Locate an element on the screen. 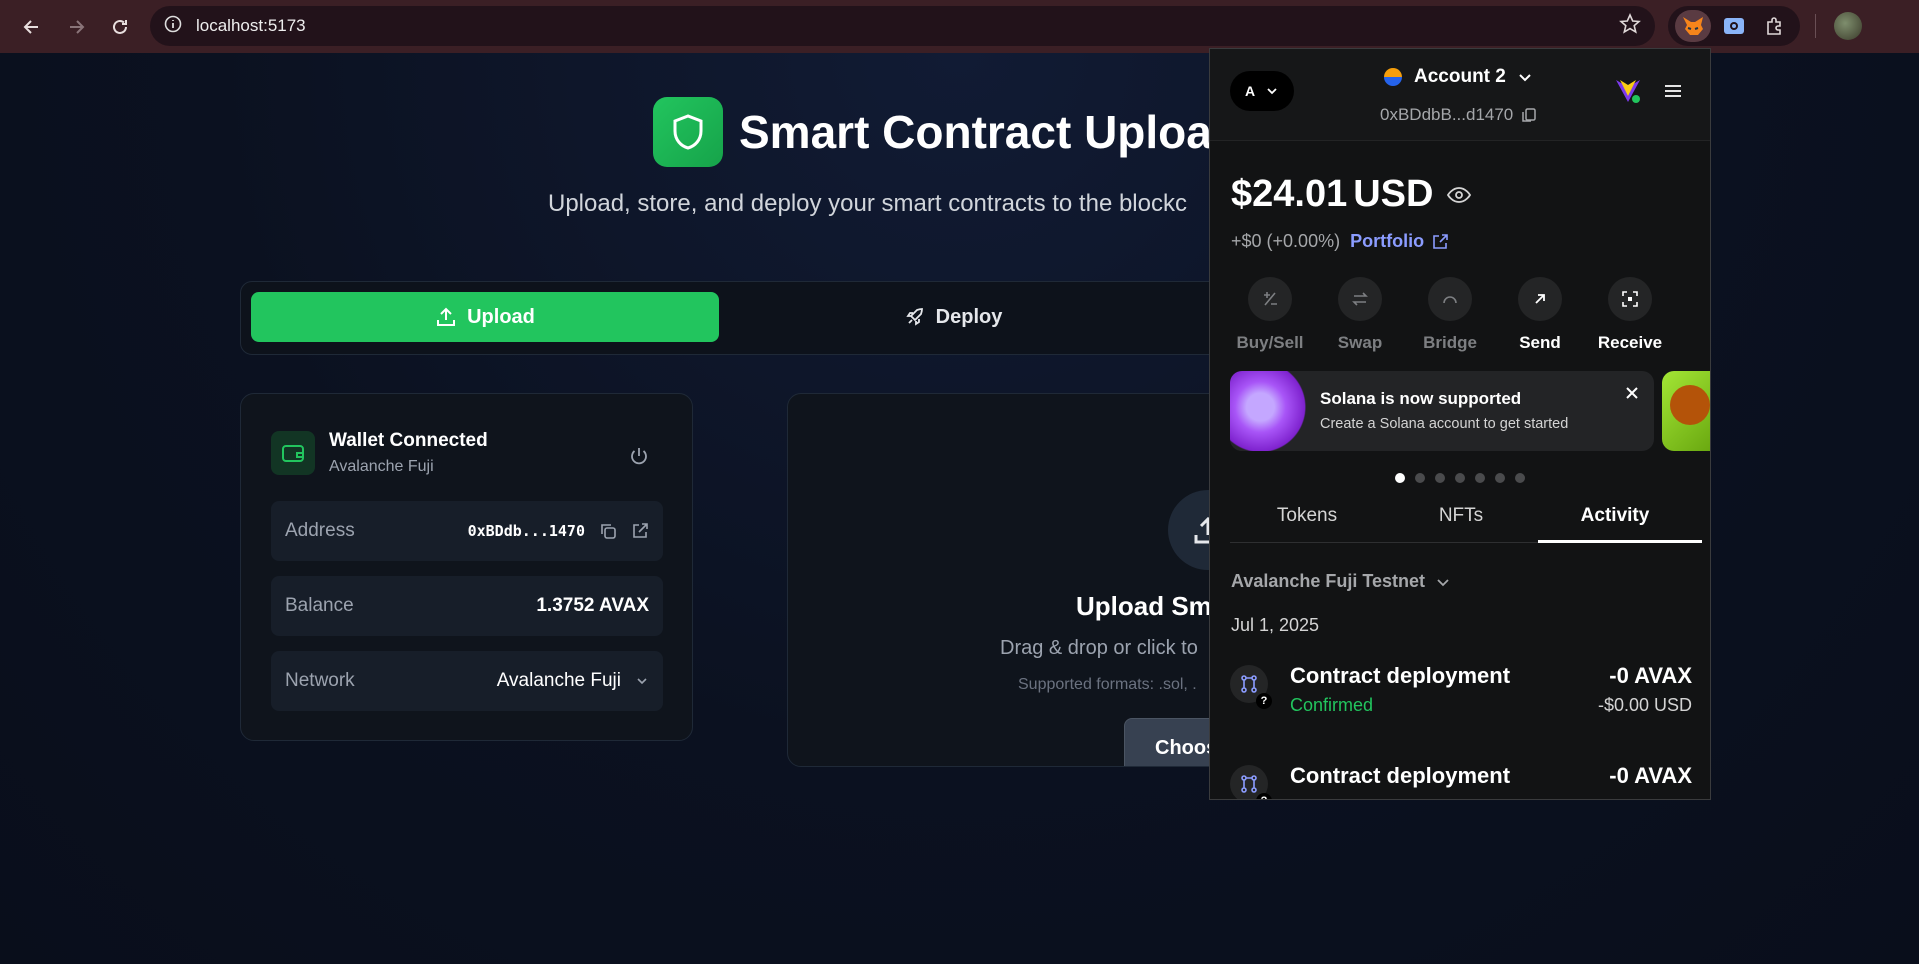  profile-avatar is located at coordinates (1848, 26).